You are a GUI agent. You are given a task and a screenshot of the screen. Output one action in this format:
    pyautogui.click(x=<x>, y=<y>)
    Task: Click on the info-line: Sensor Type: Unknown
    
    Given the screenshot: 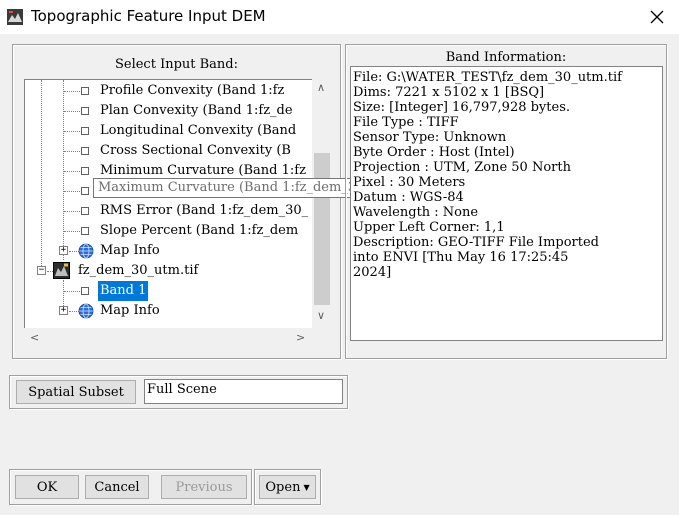 What is the action you would take?
    pyautogui.click(x=430, y=137)
    